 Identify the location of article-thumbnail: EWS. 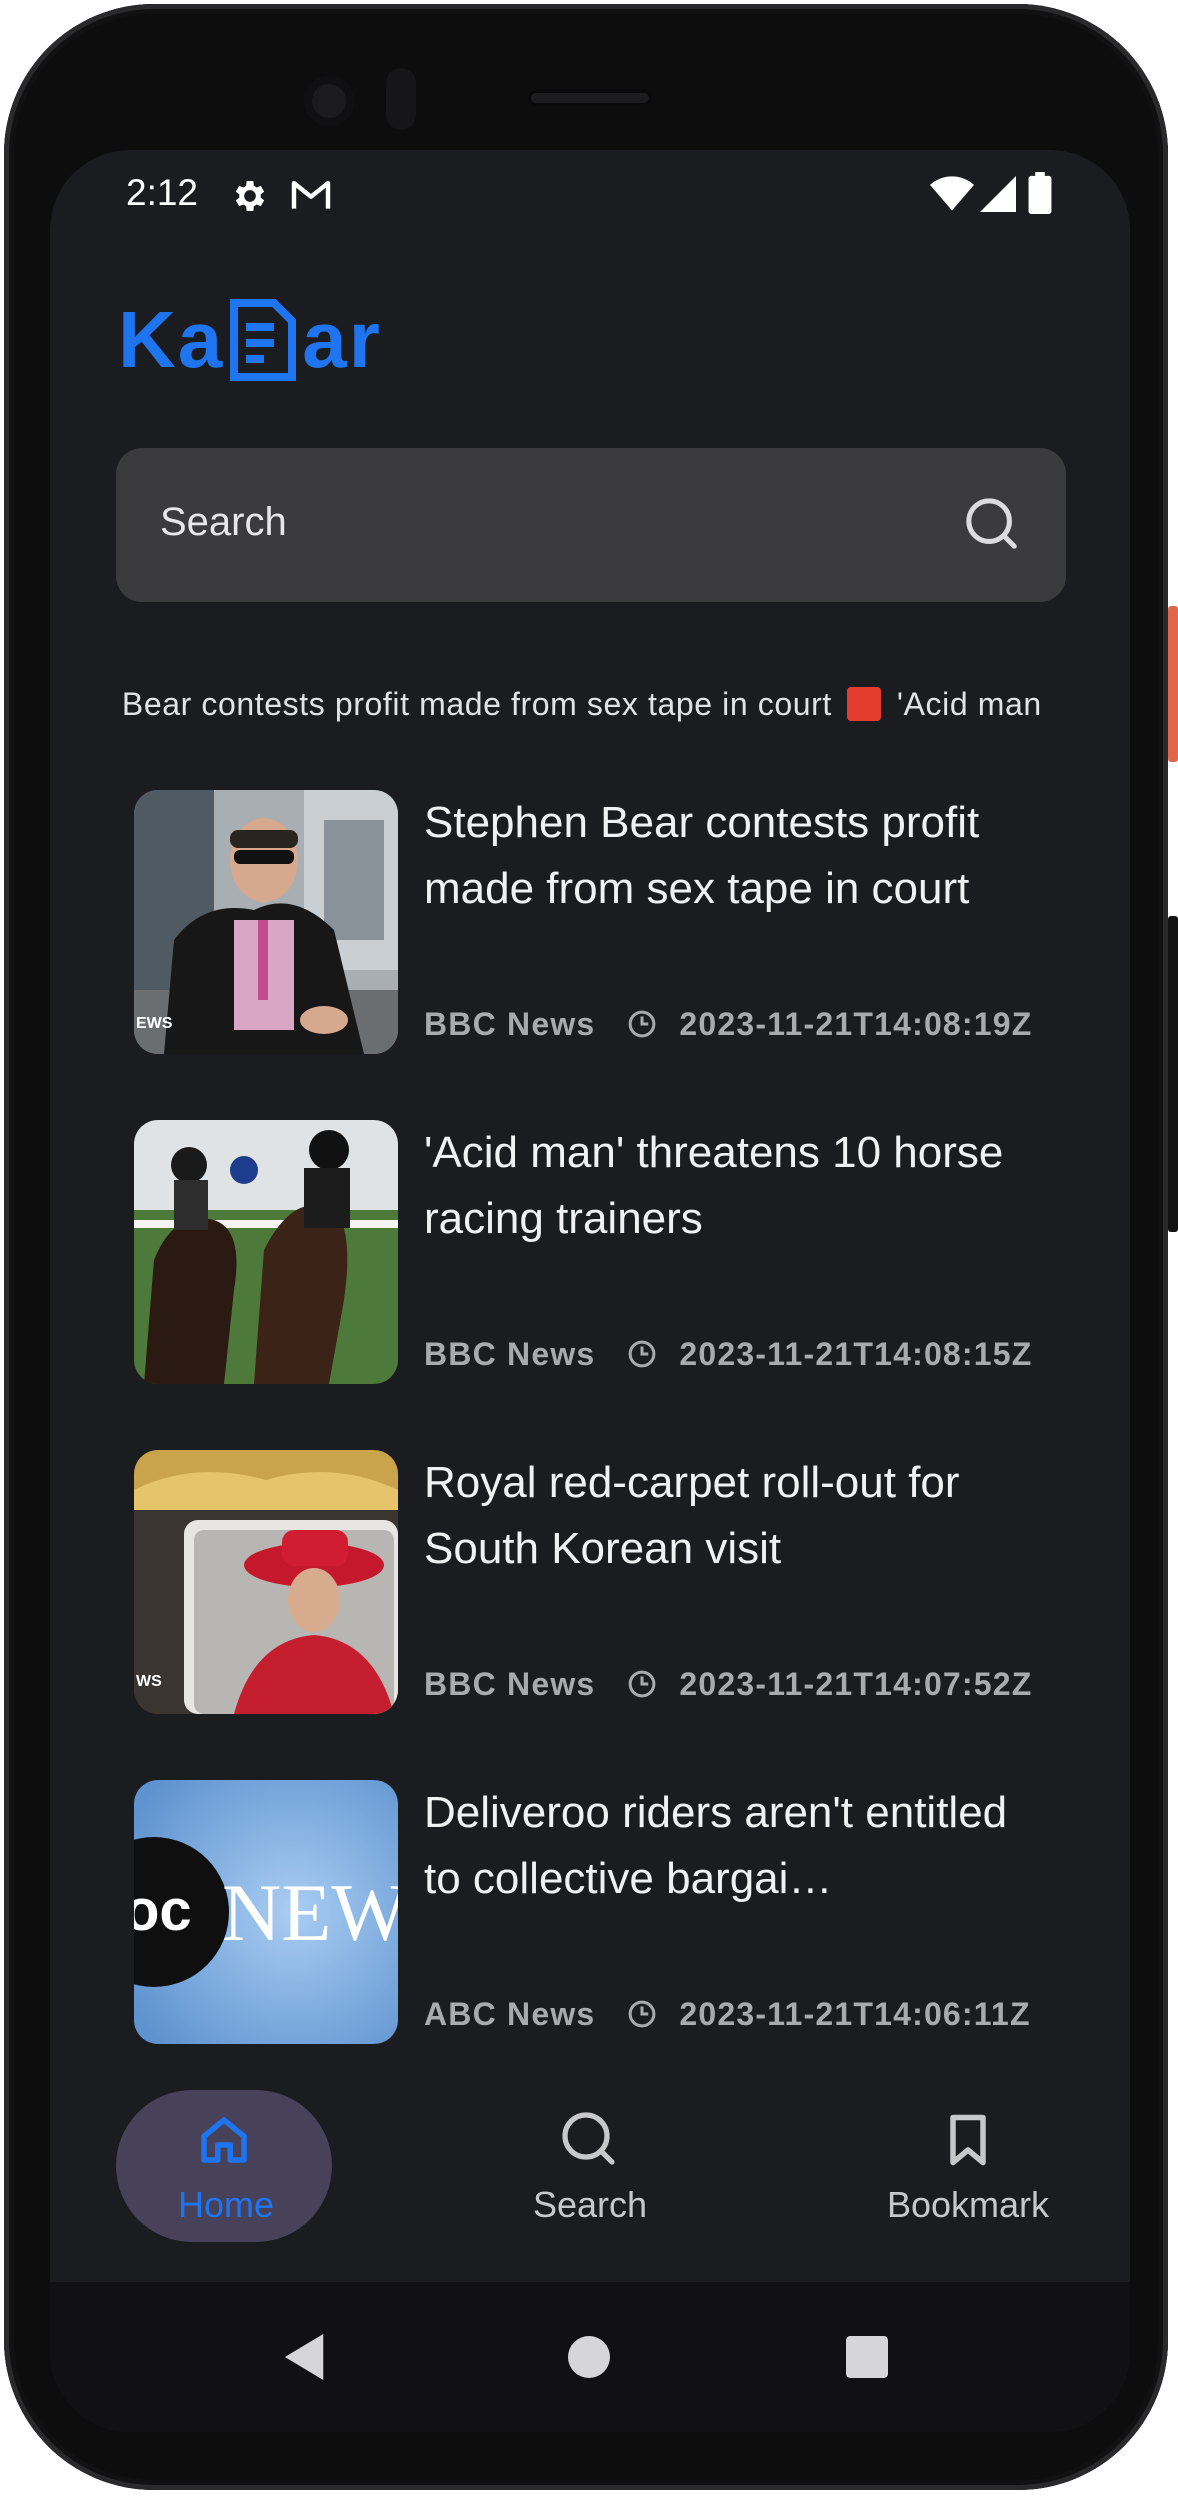
(266, 922).